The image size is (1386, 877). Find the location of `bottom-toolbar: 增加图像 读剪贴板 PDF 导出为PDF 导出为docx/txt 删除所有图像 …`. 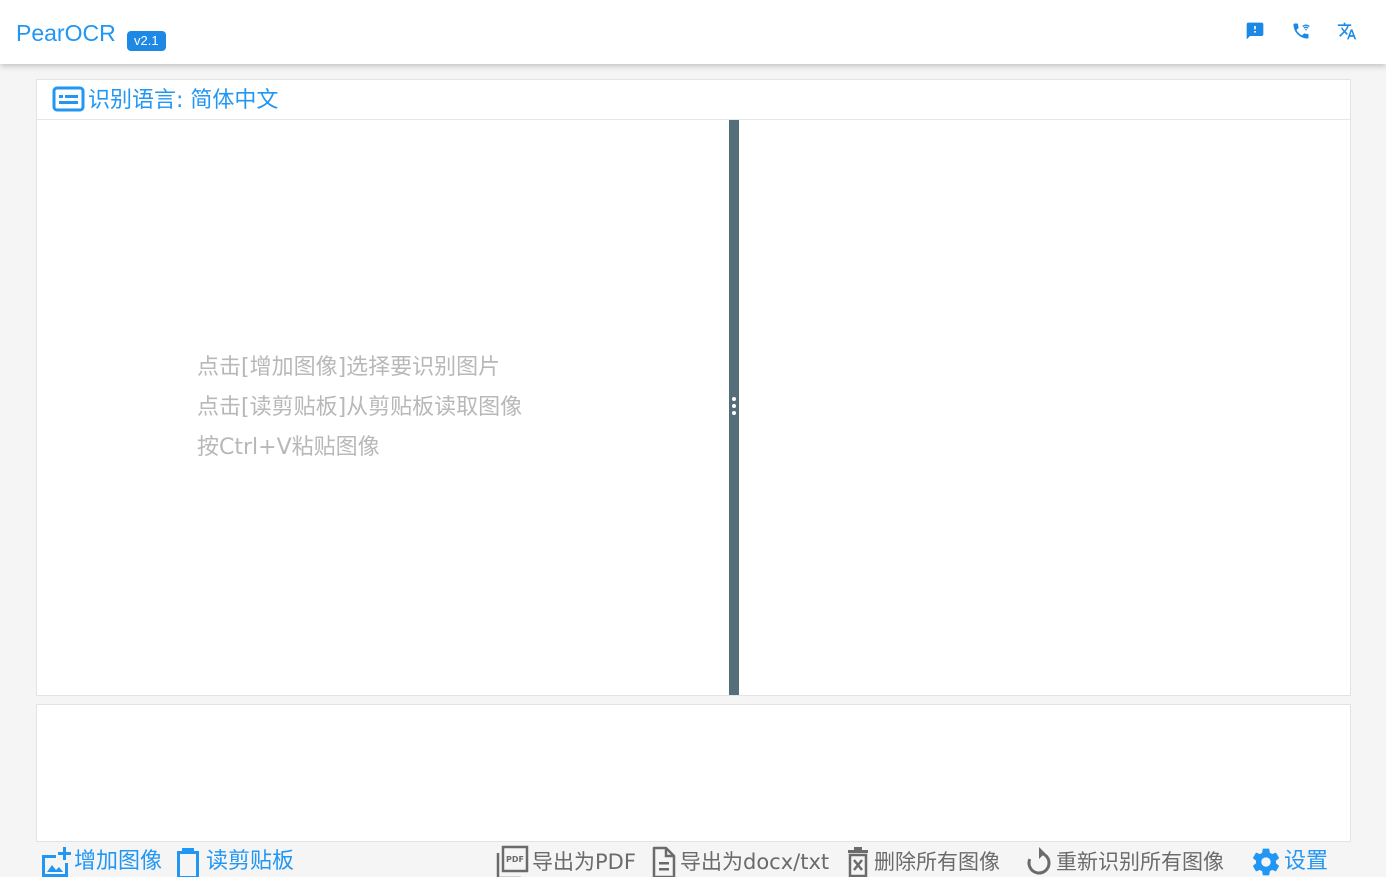

bottom-toolbar: 增加图像 读剪贴板 PDF 导出为PDF 导出为docx/txt 删除所有图像 … is located at coordinates (693, 859).